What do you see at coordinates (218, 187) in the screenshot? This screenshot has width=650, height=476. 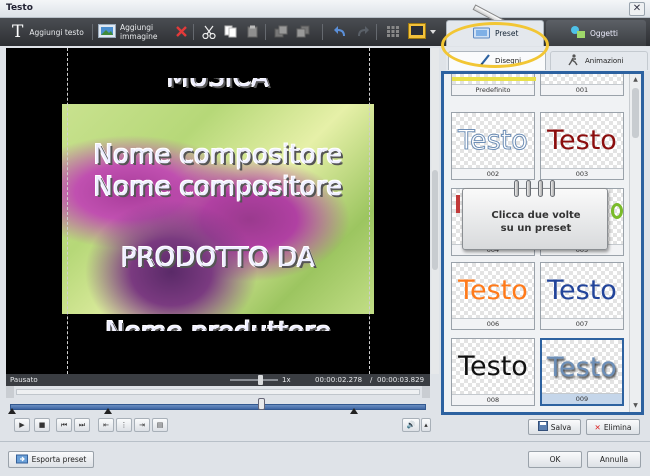 I see `credit-line-composer-2: Nome compositore` at bounding box center [218, 187].